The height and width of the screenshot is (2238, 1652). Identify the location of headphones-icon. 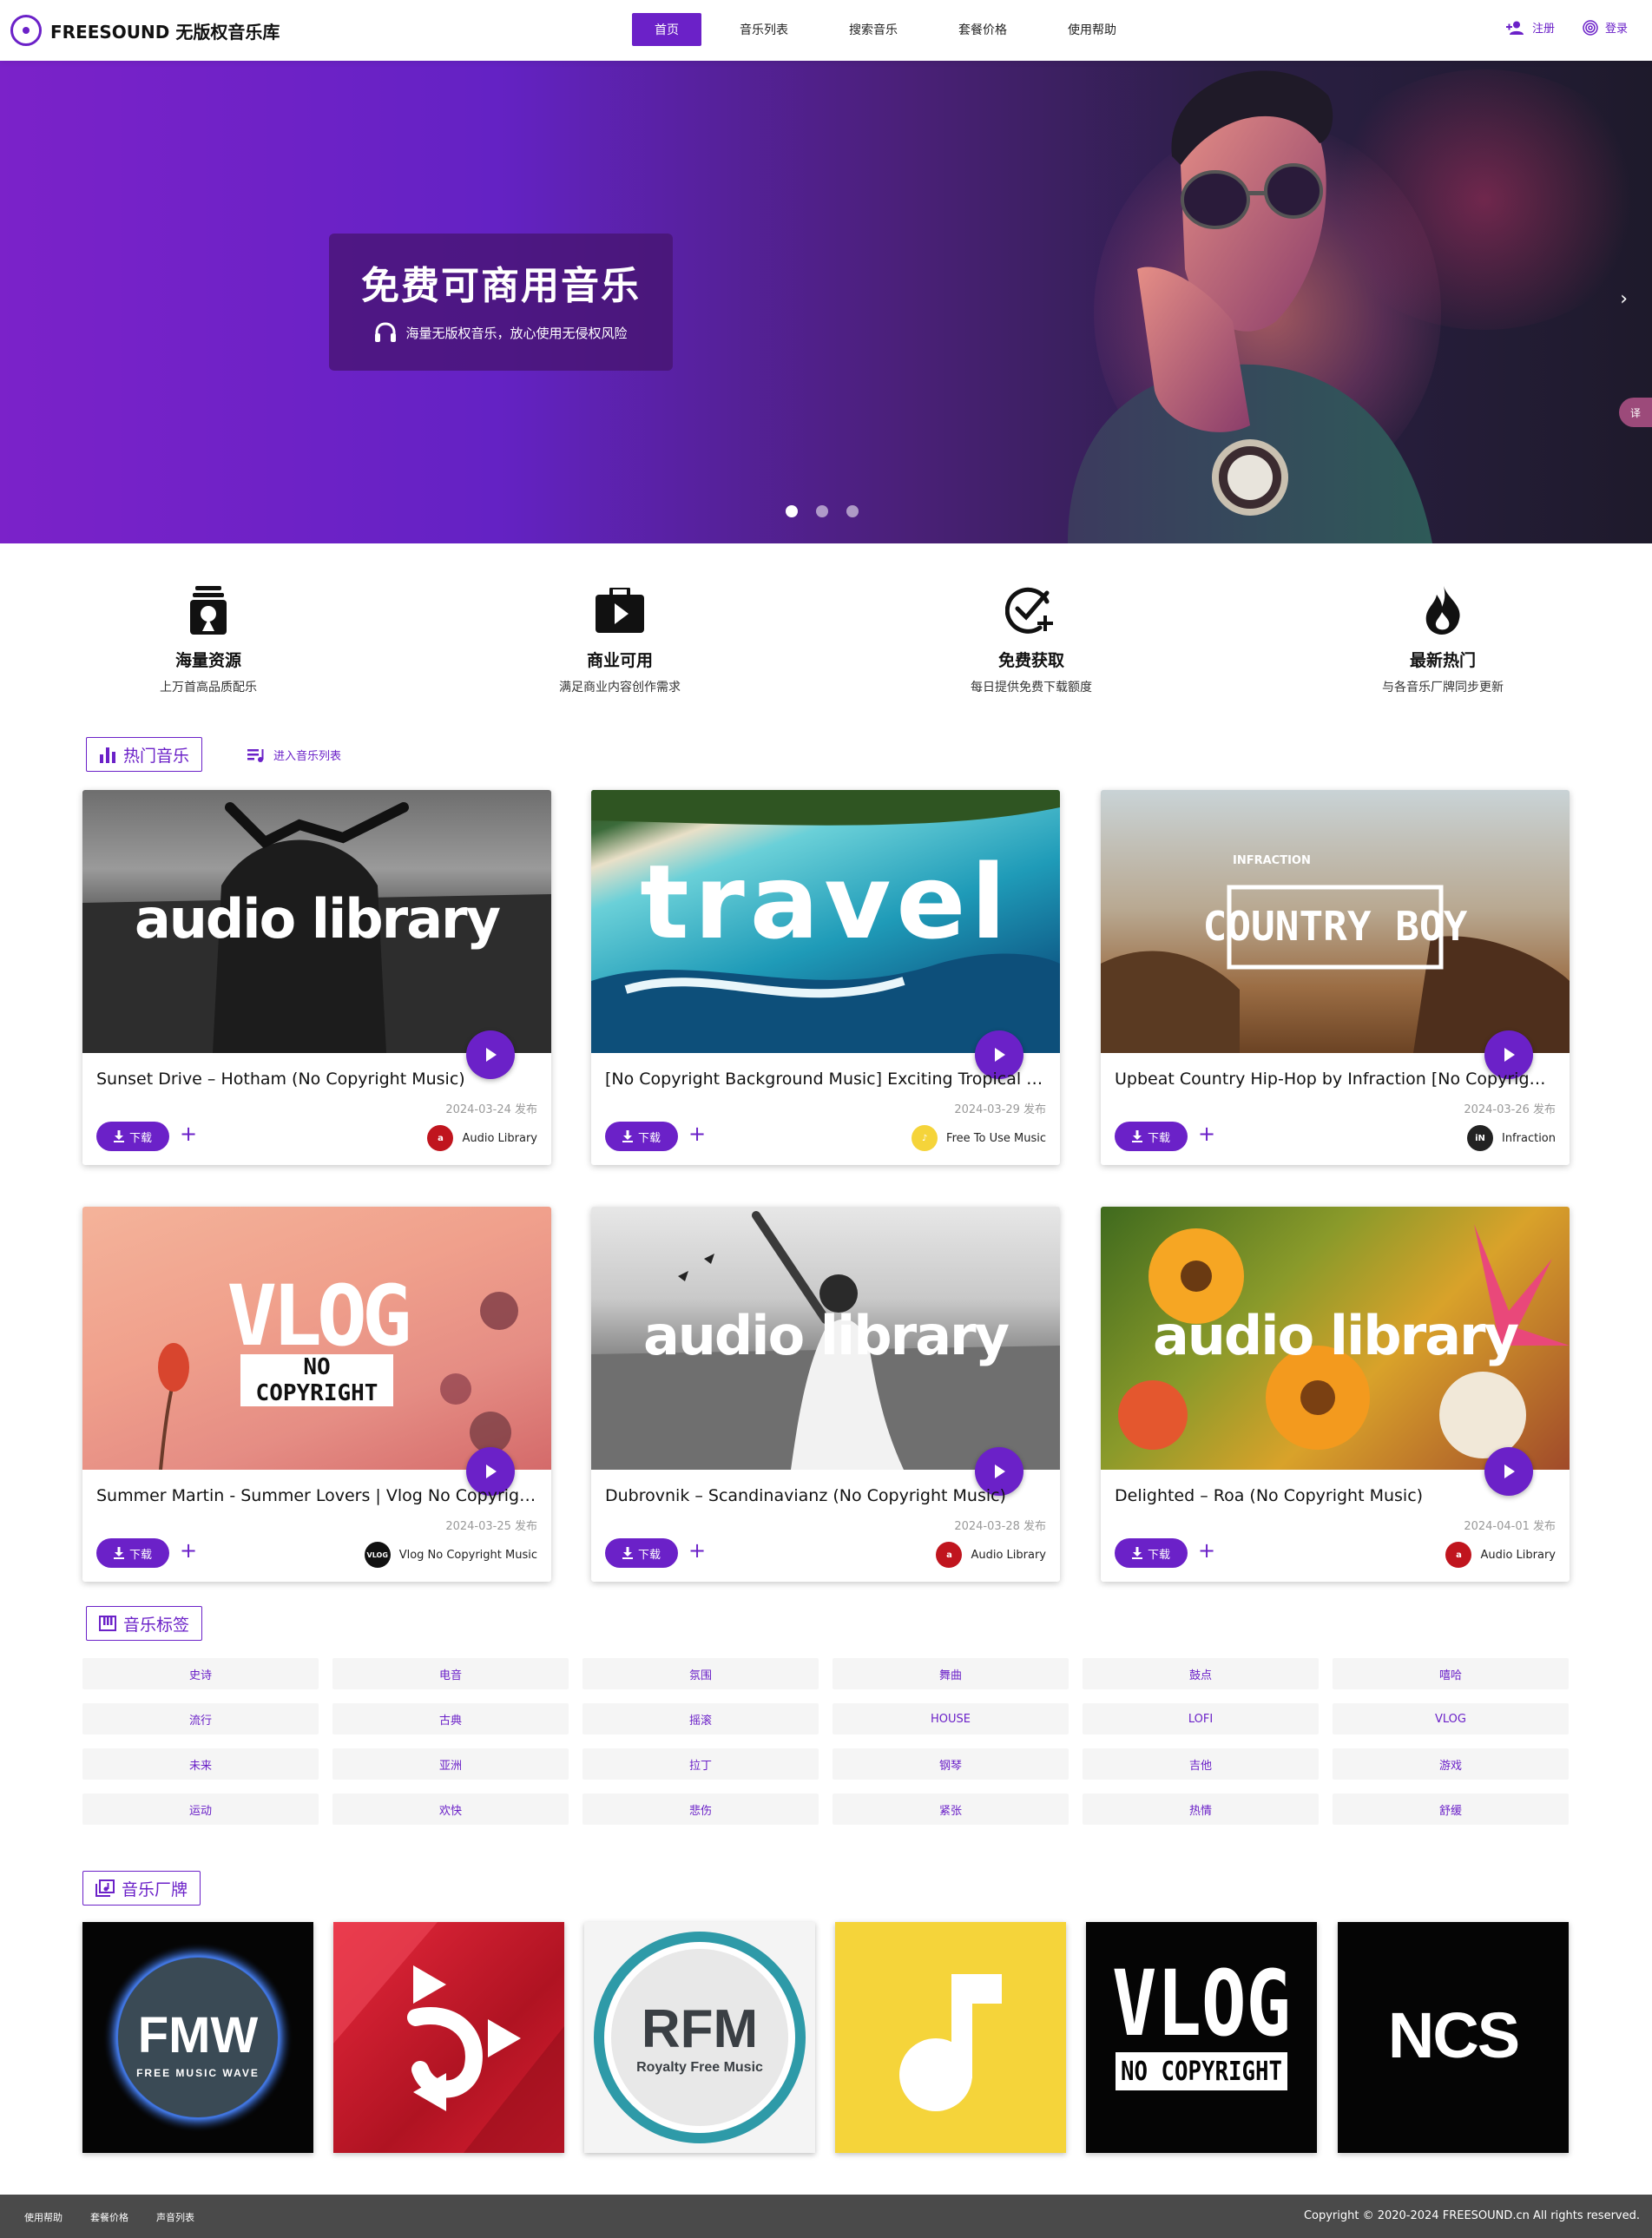
(386, 332).